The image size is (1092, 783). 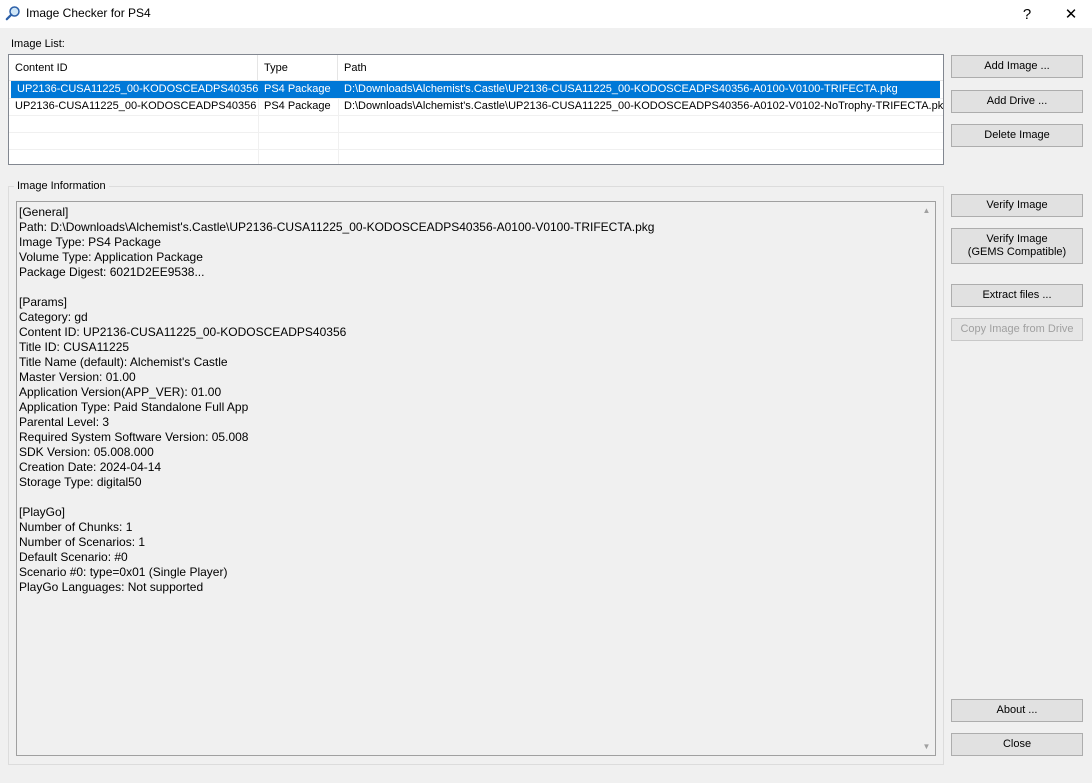 What do you see at coordinates (1017, 329) in the screenshot?
I see `copy-image-from-drive-button: Copy Image from Drive` at bounding box center [1017, 329].